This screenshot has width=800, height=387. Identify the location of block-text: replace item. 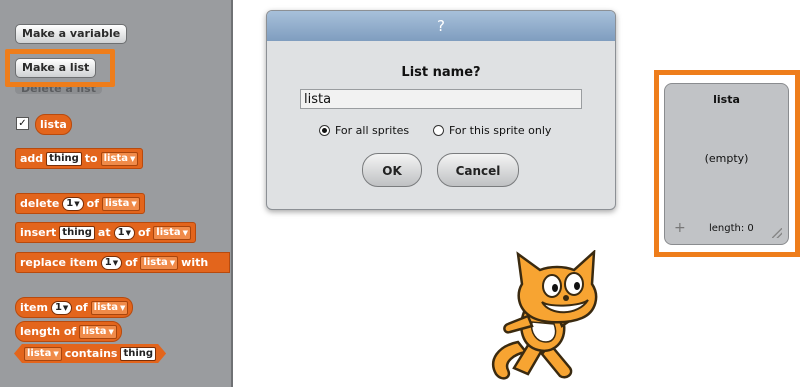
(59, 262).